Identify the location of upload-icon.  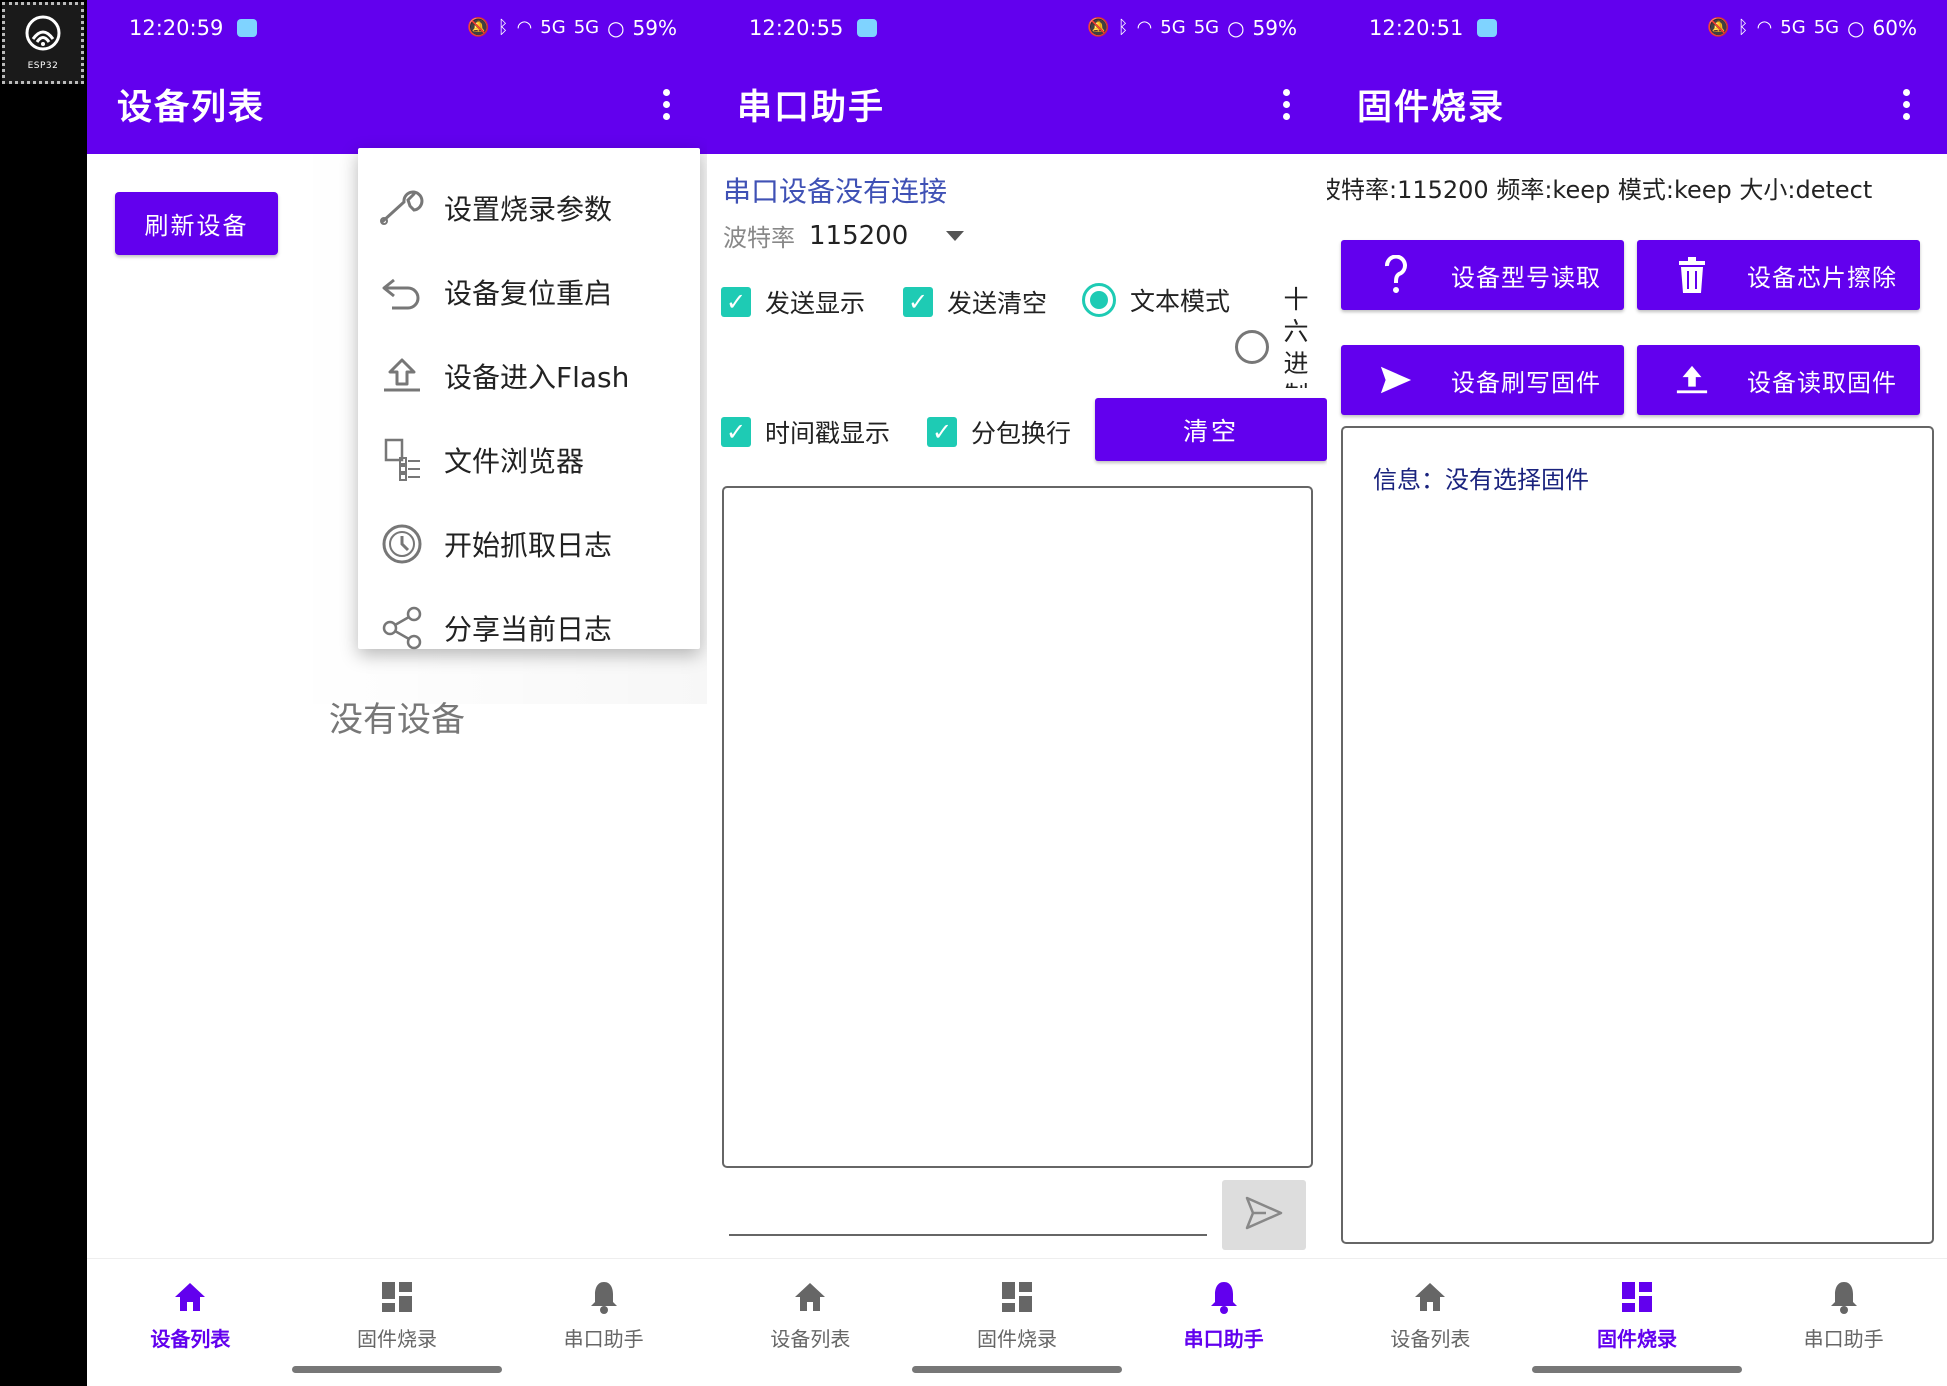
(402, 376).